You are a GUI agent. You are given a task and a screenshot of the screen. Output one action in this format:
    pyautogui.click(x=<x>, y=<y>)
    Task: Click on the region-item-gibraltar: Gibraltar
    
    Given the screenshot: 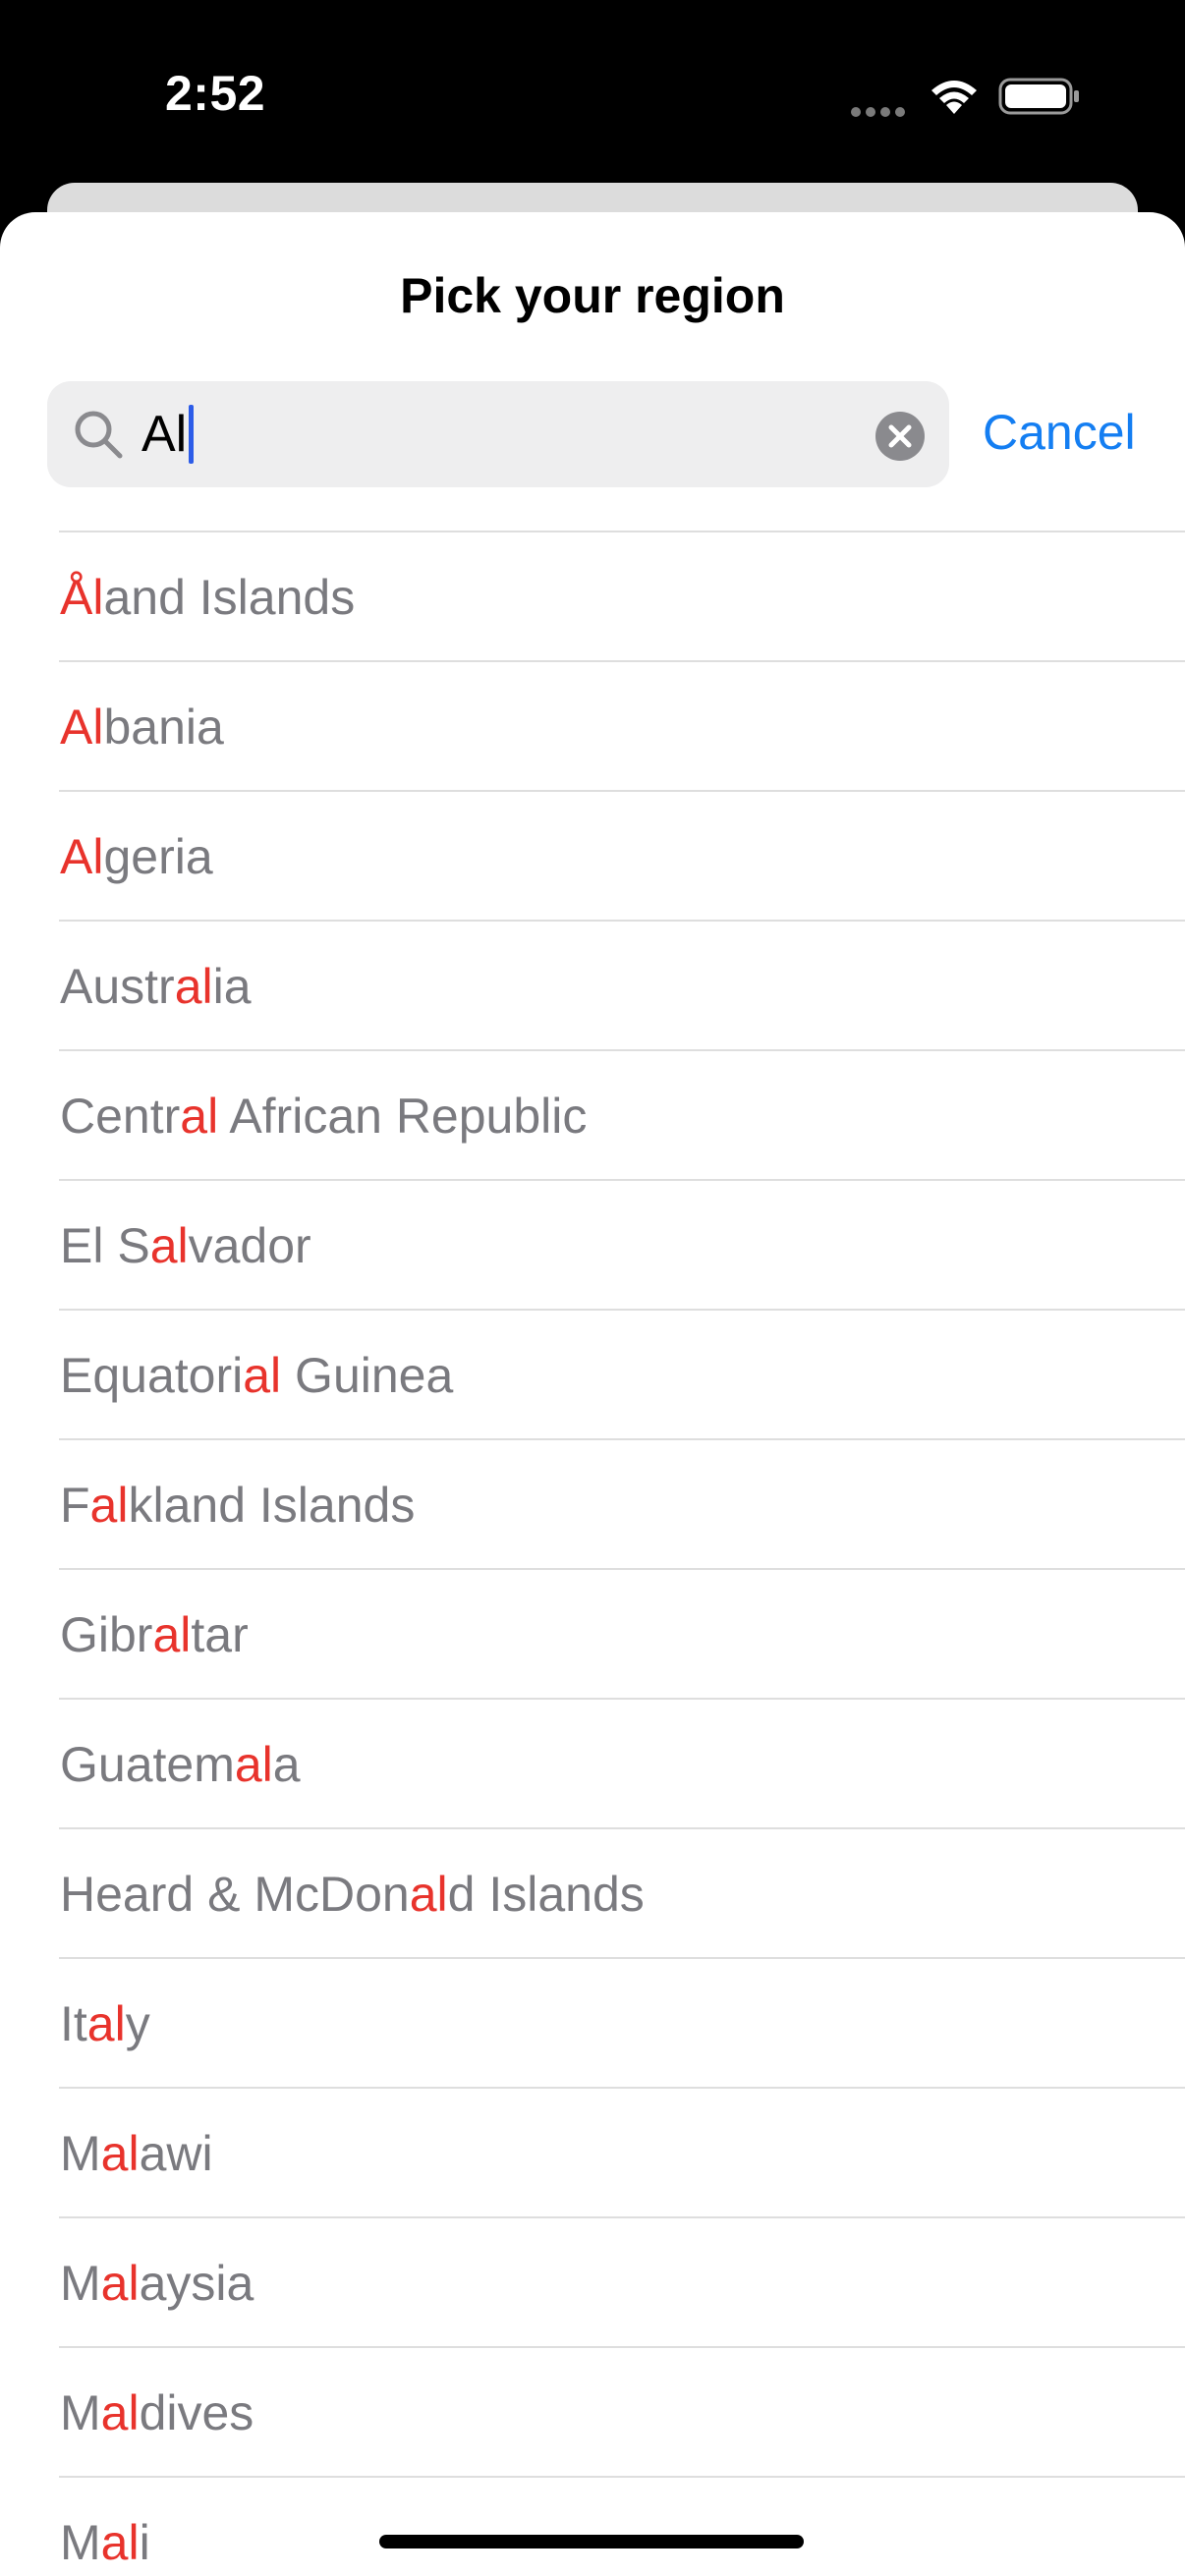 What is the action you would take?
    pyautogui.click(x=622, y=1633)
    